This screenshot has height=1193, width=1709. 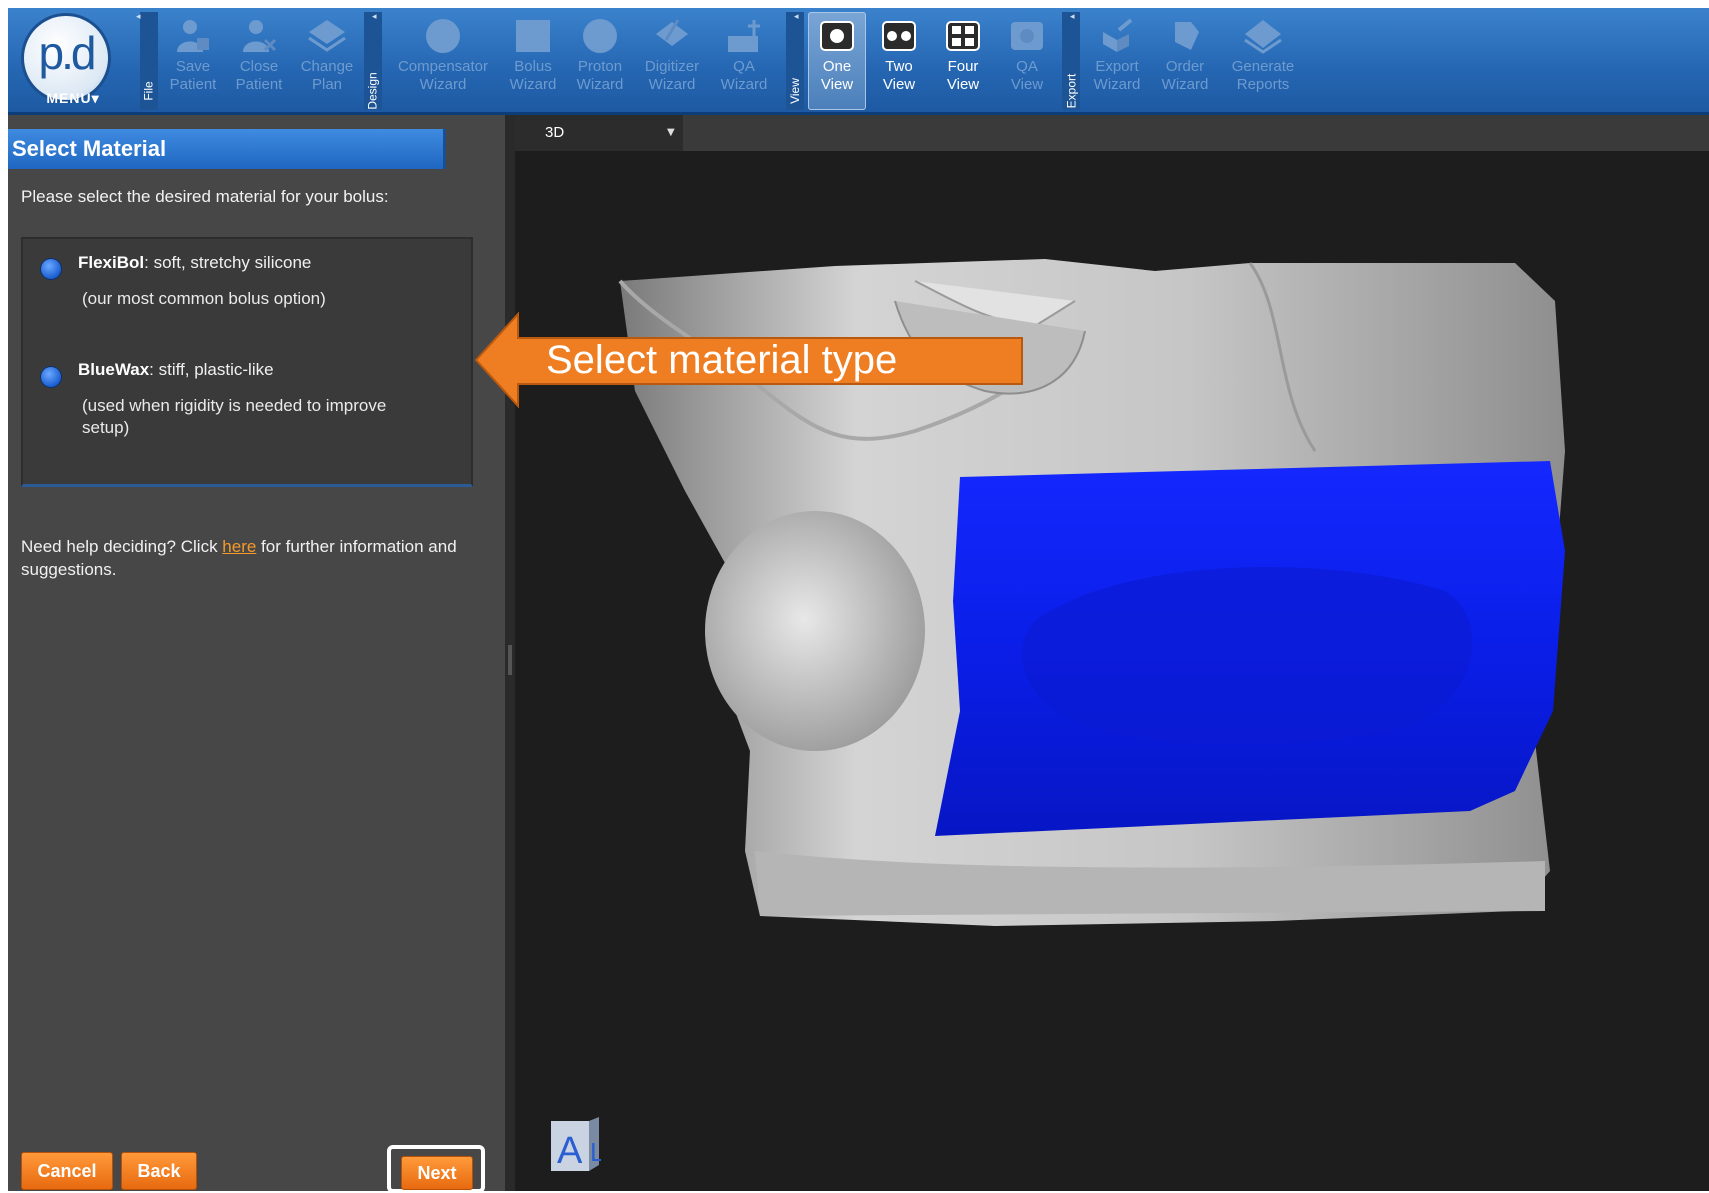 I want to click on save-patient-button: Save Patient, so click(x=193, y=61).